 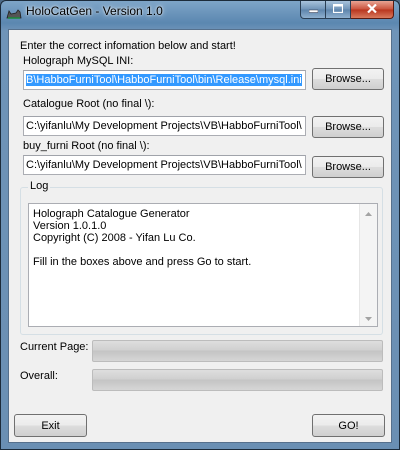 I want to click on window-title: HoloCatGen - Version 1.0, so click(x=94, y=11).